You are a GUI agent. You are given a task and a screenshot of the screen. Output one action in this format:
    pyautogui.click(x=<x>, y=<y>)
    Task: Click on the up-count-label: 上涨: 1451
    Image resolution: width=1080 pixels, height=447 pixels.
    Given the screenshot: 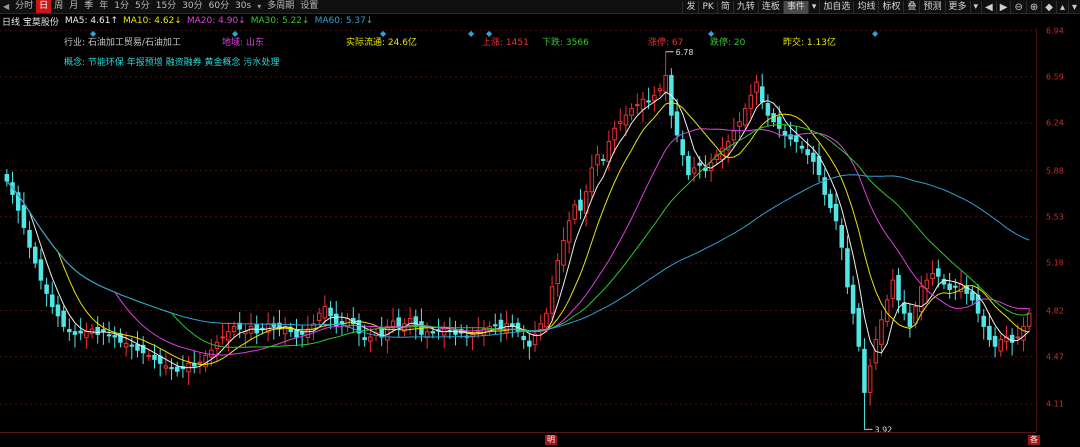 What is the action you would take?
    pyautogui.click(x=505, y=43)
    